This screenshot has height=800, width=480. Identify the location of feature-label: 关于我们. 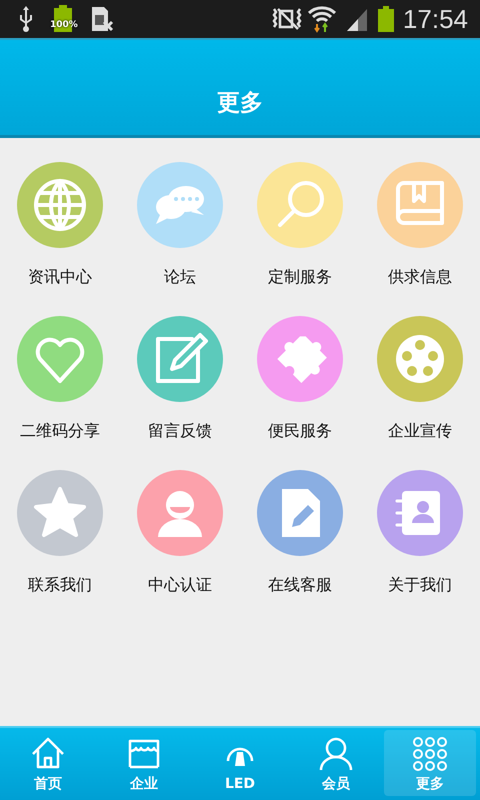
(420, 585).